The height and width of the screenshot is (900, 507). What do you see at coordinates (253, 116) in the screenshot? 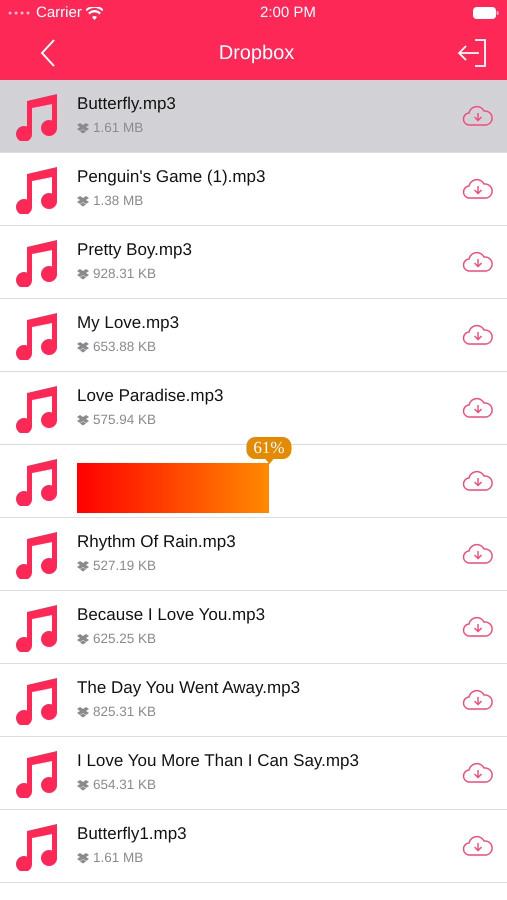
I see `file-row: Butterfly.mp3 1.61 MB` at bounding box center [253, 116].